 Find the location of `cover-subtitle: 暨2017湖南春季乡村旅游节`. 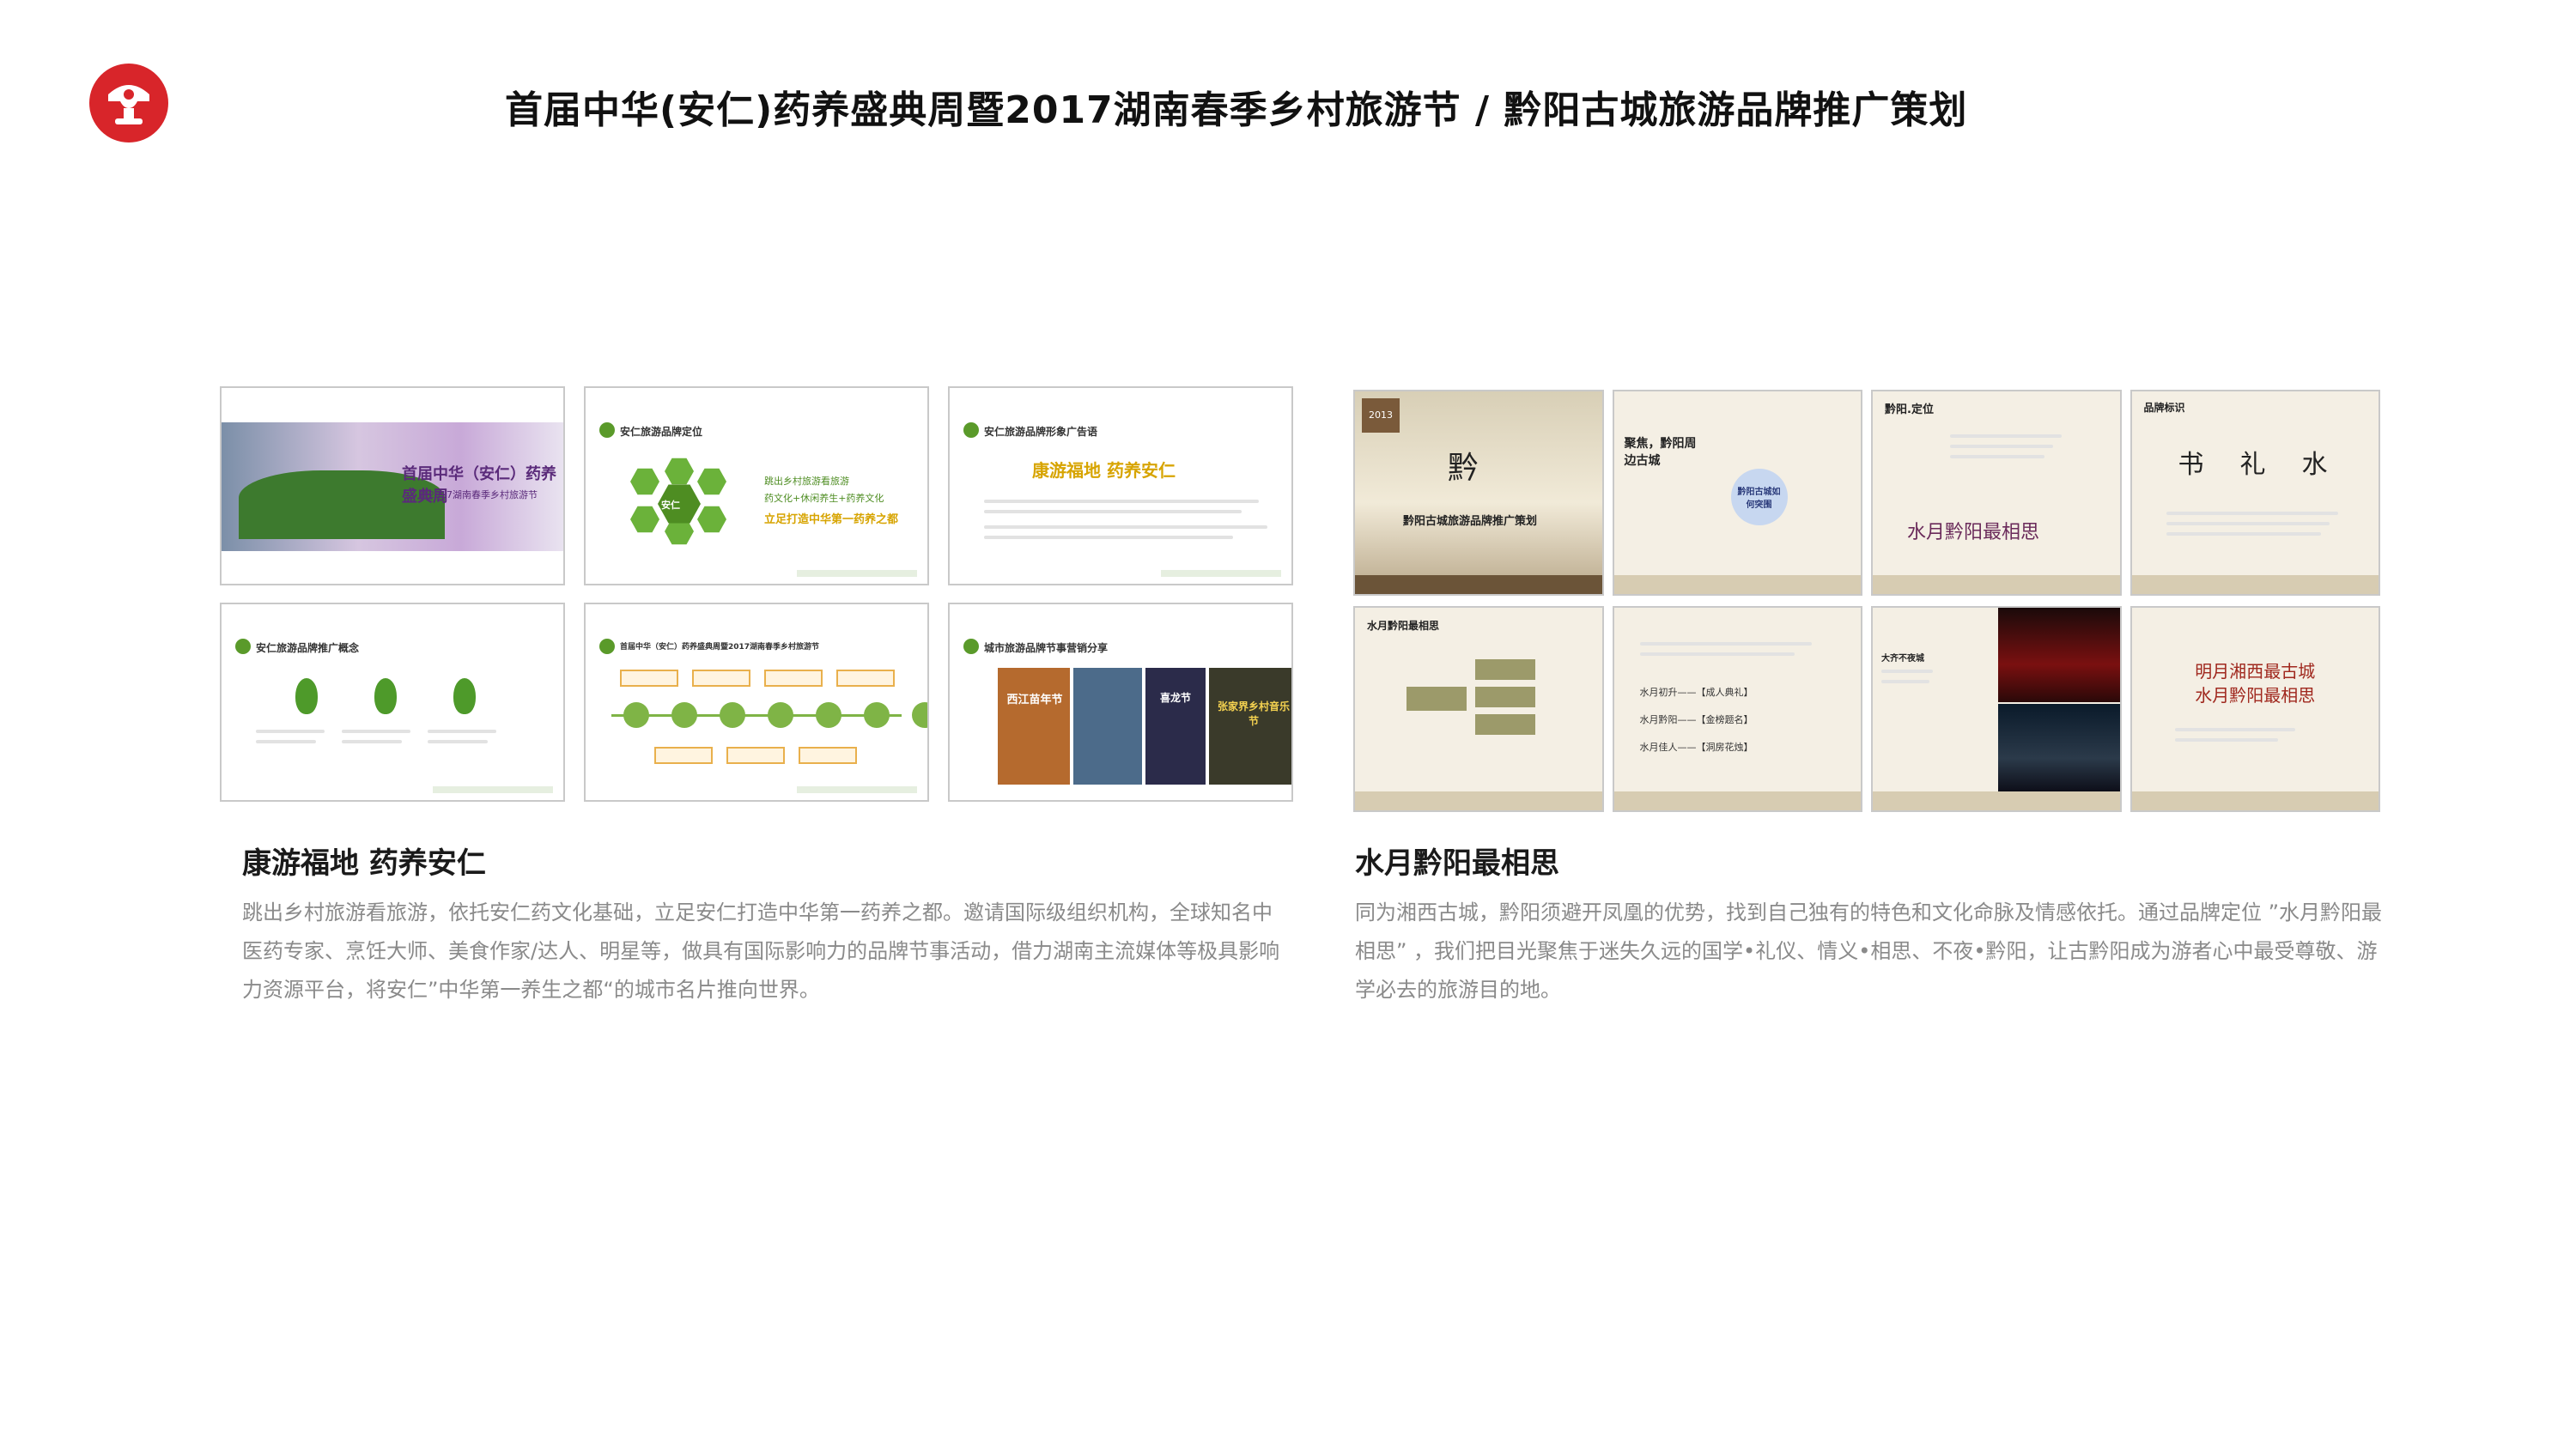

cover-subtitle: 暨2017湖南春季乡村旅游节 is located at coordinates (479, 494).